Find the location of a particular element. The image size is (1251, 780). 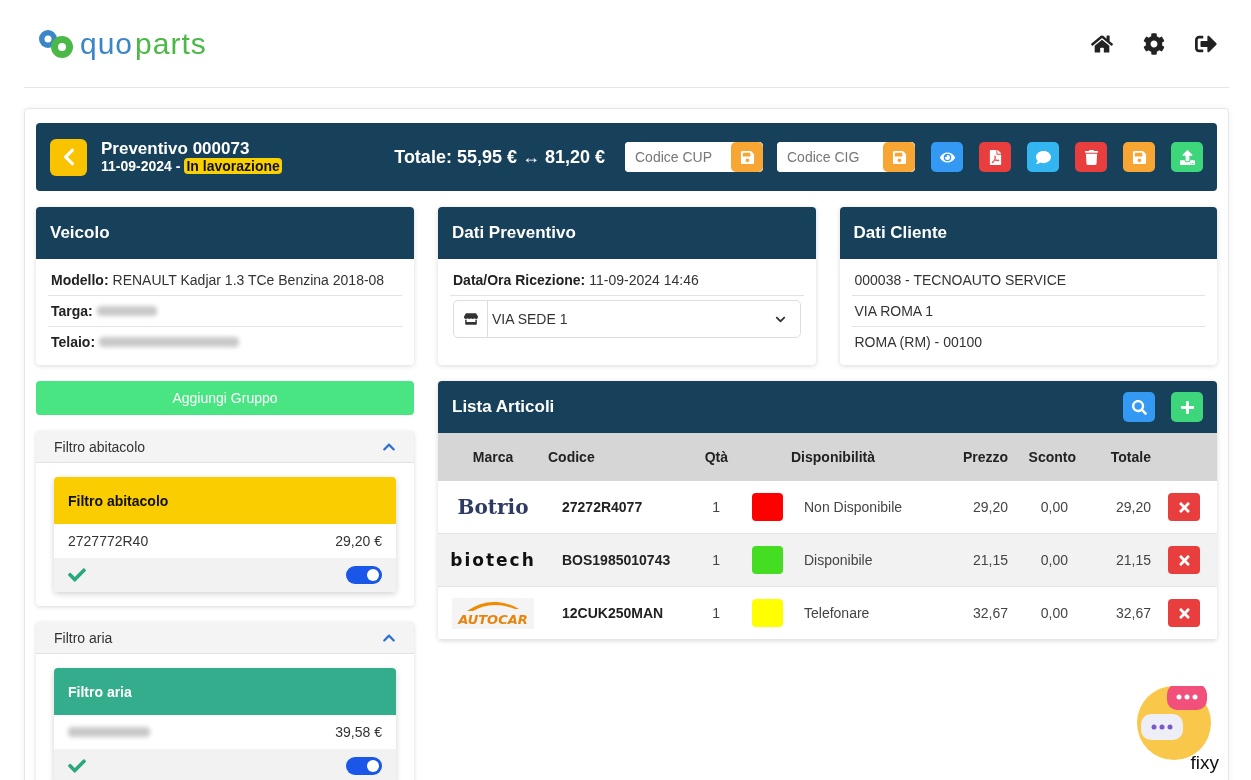

upload-button is located at coordinates (1187, 157).